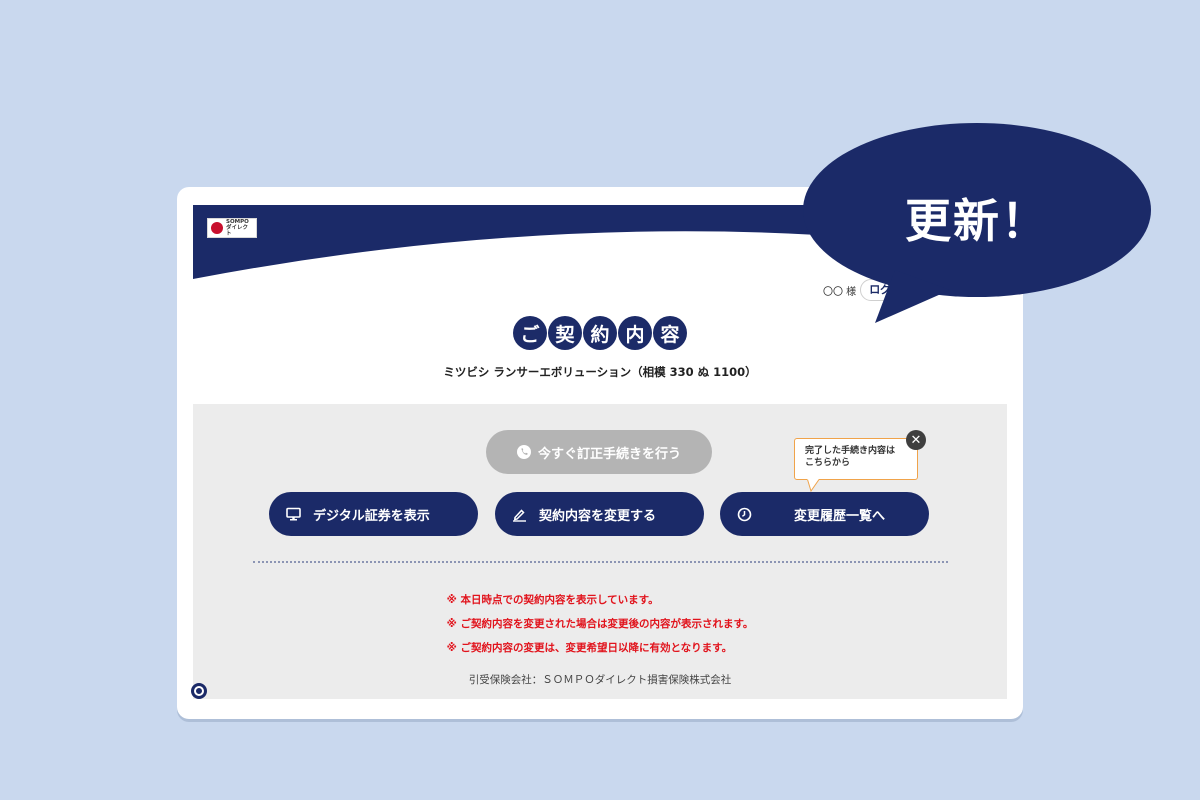 This screenshot has height=800, width=1200. I want to click on tooltip-line1: 完了した手続き内容は, so click(850, 451).